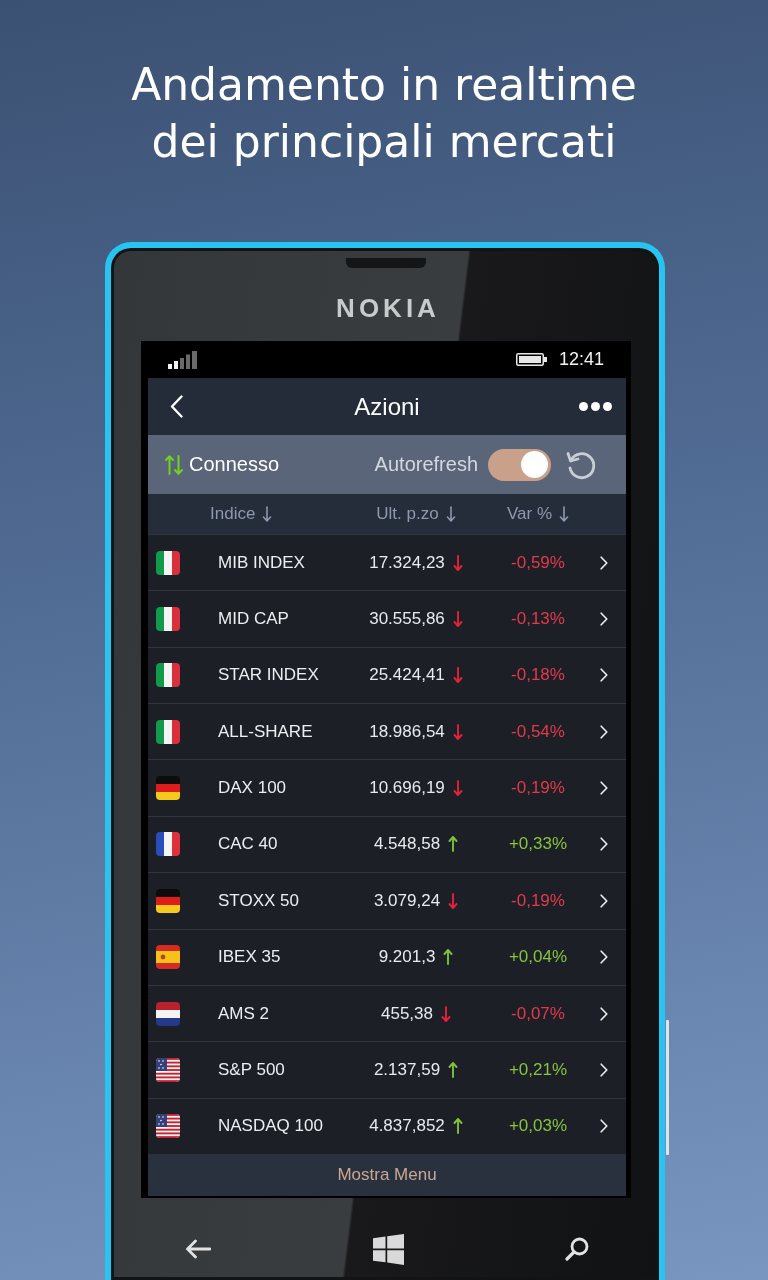  What do you see at coordinates (538, 562) in the screenshot?
I see `change-value: -0,59%` at bounding box center [538, 562].